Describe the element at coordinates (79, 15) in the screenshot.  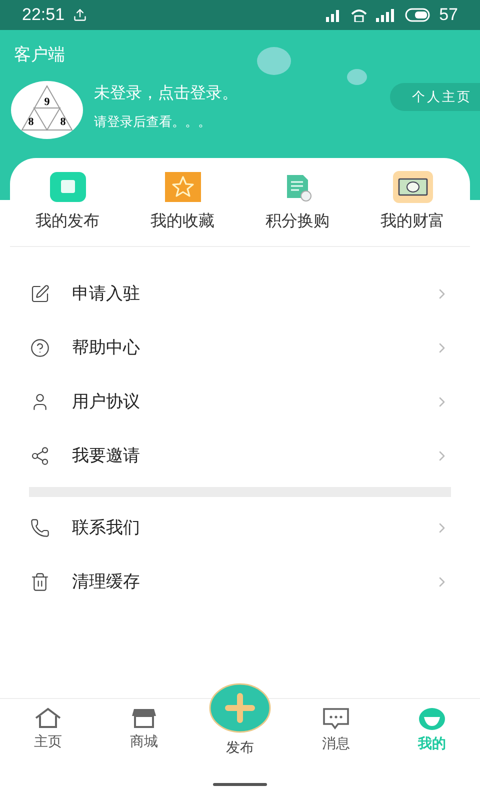
I see `upload-icon` at that location.